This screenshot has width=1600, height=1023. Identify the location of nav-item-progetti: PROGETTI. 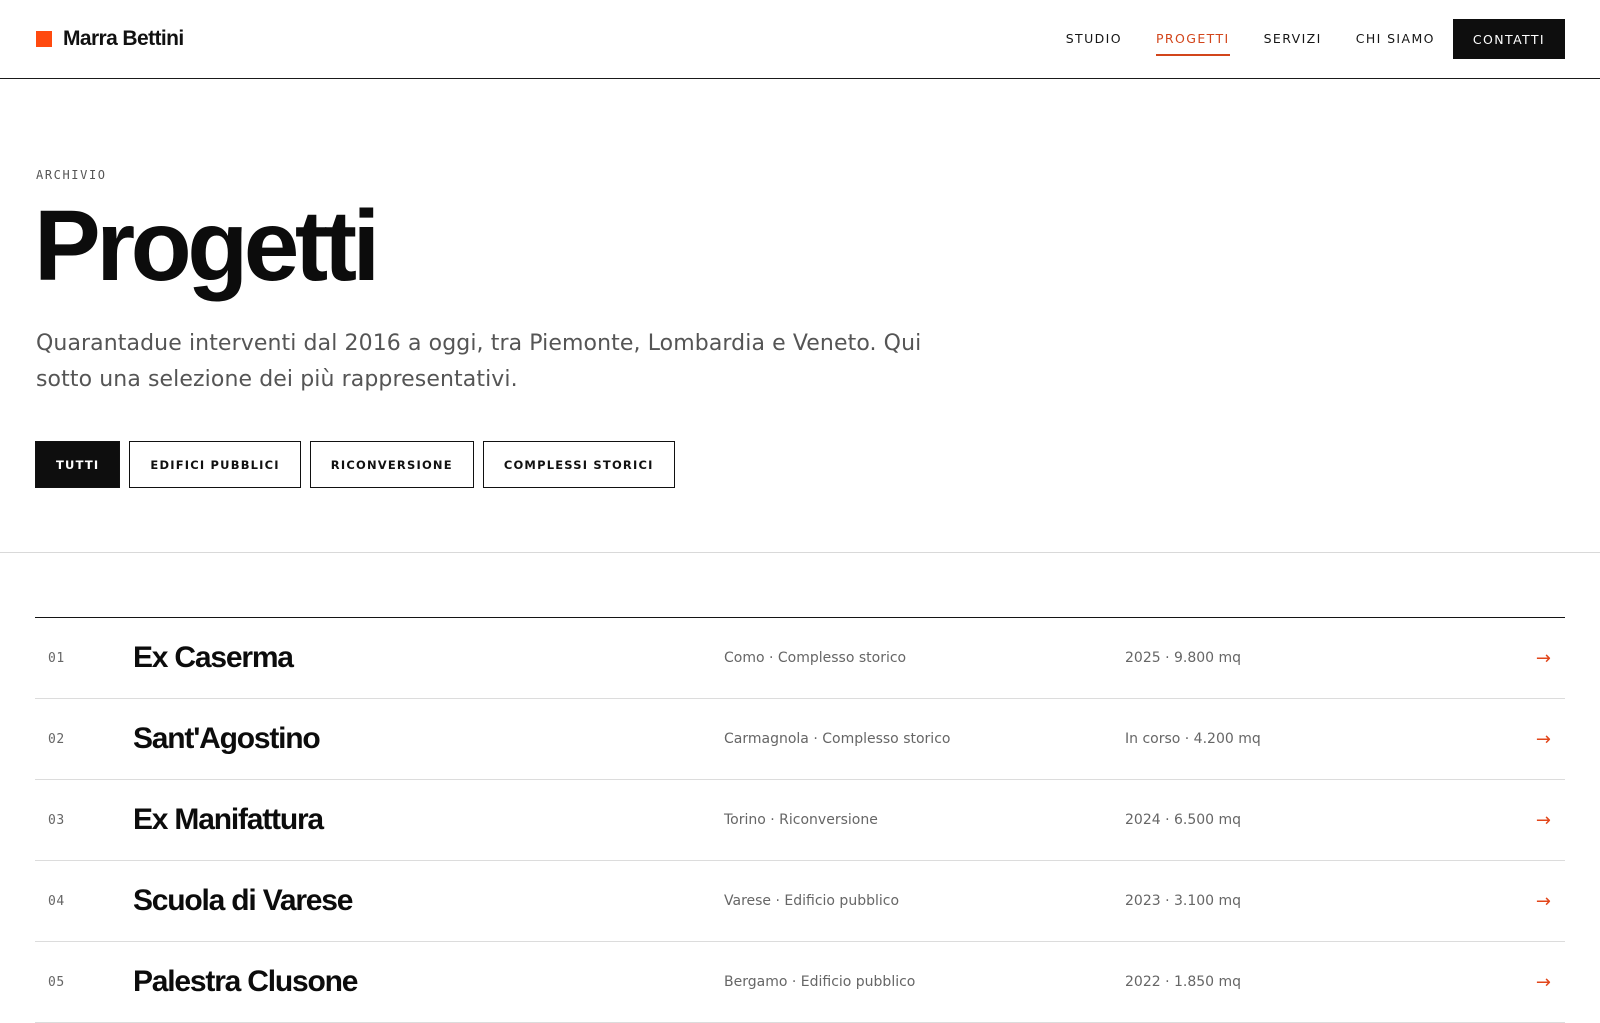
(1192, 43).